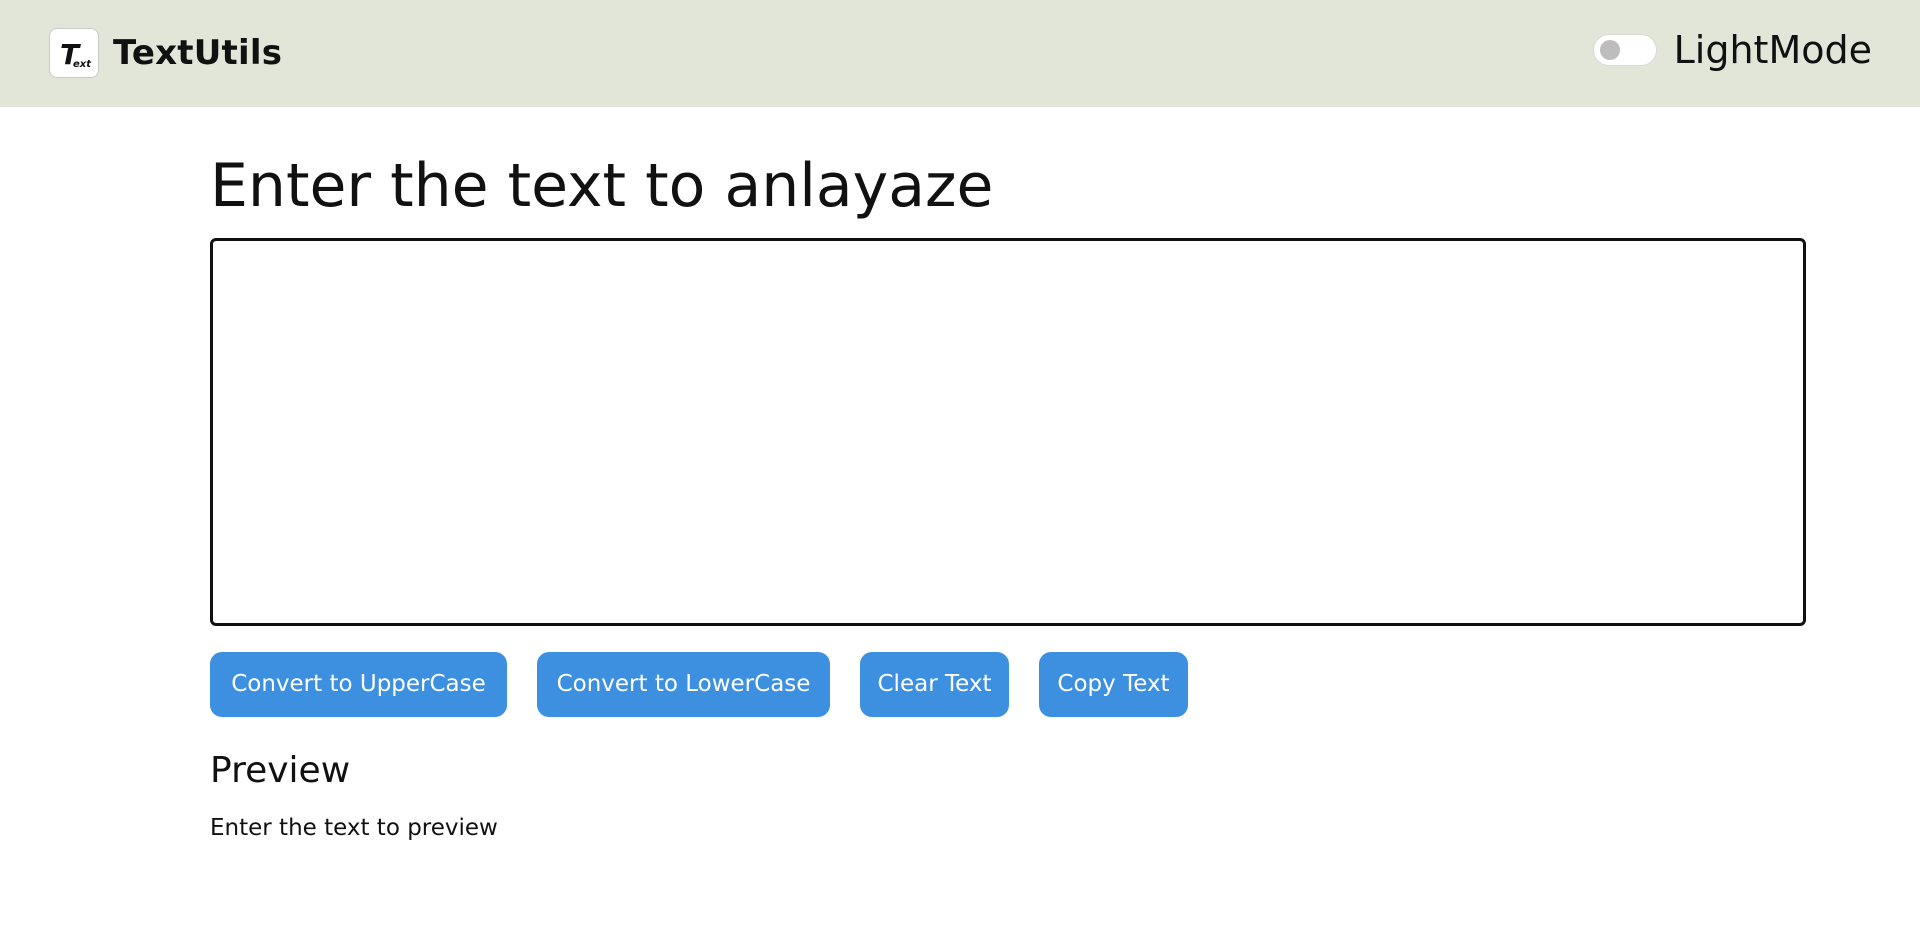  What do you see at coordinates (1113, 684) in the screenshot?
I see `copy-text-button: Copy Text` at bounding box center [1113, 684].